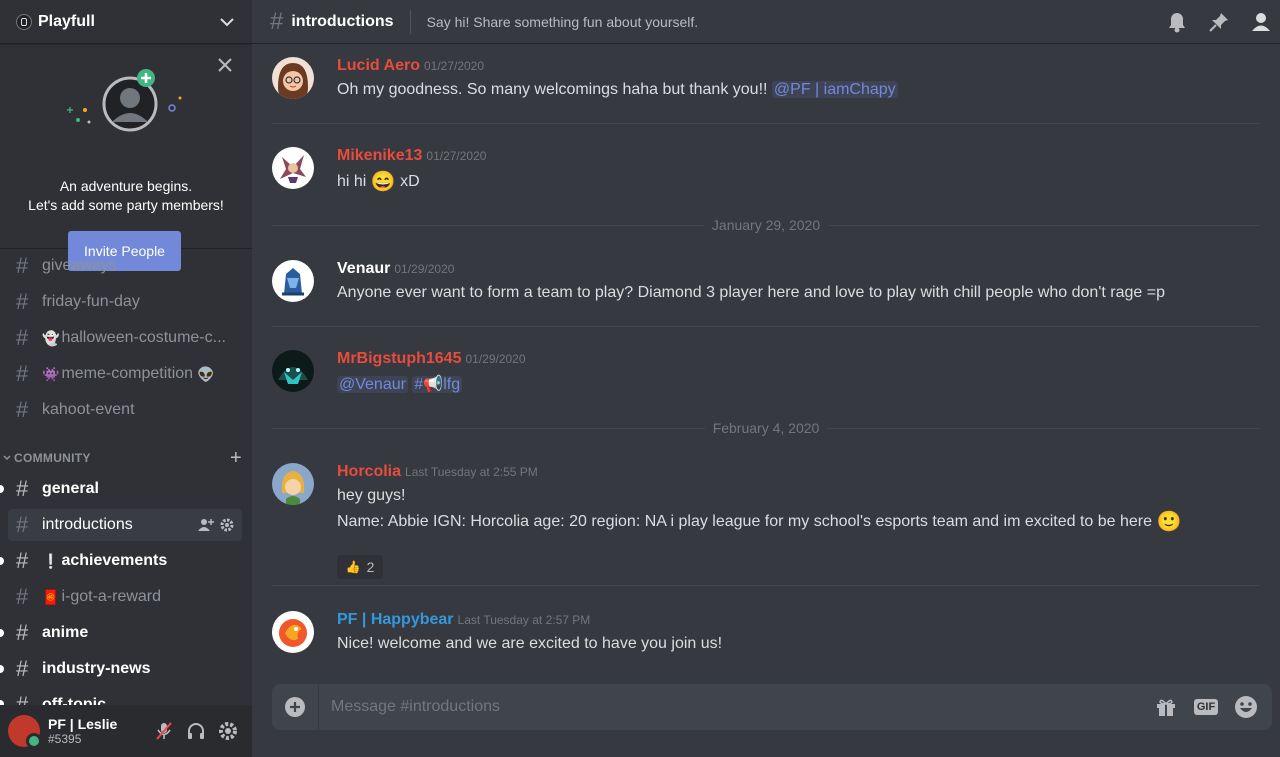 The image size is (1280, 757). I want to click on channel-general: # general, so click(125, 489).